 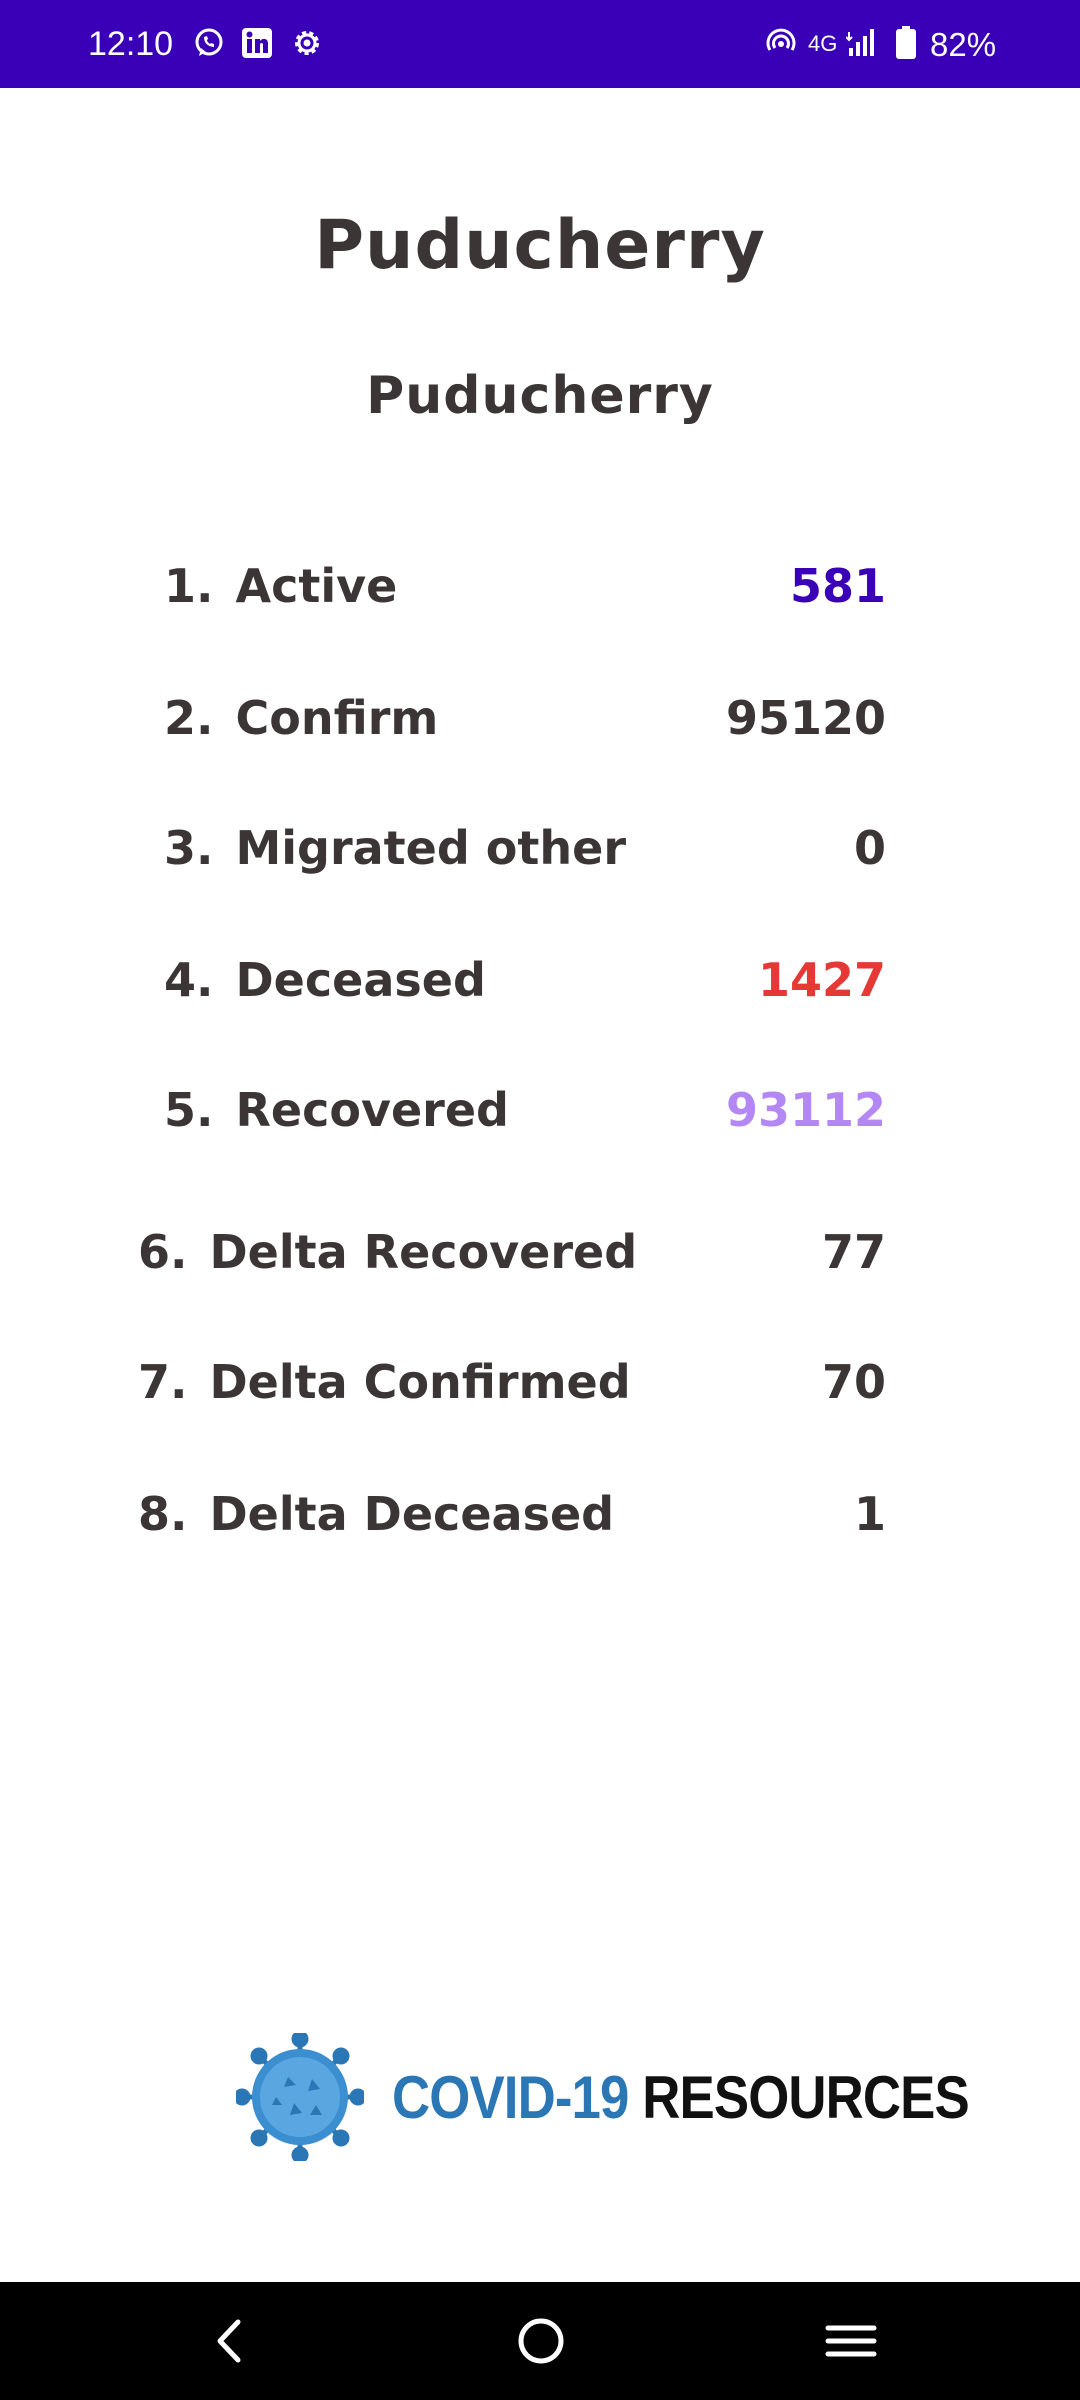 I want to click on page-subtitle: Puducherry, so click(x=540, y=396).